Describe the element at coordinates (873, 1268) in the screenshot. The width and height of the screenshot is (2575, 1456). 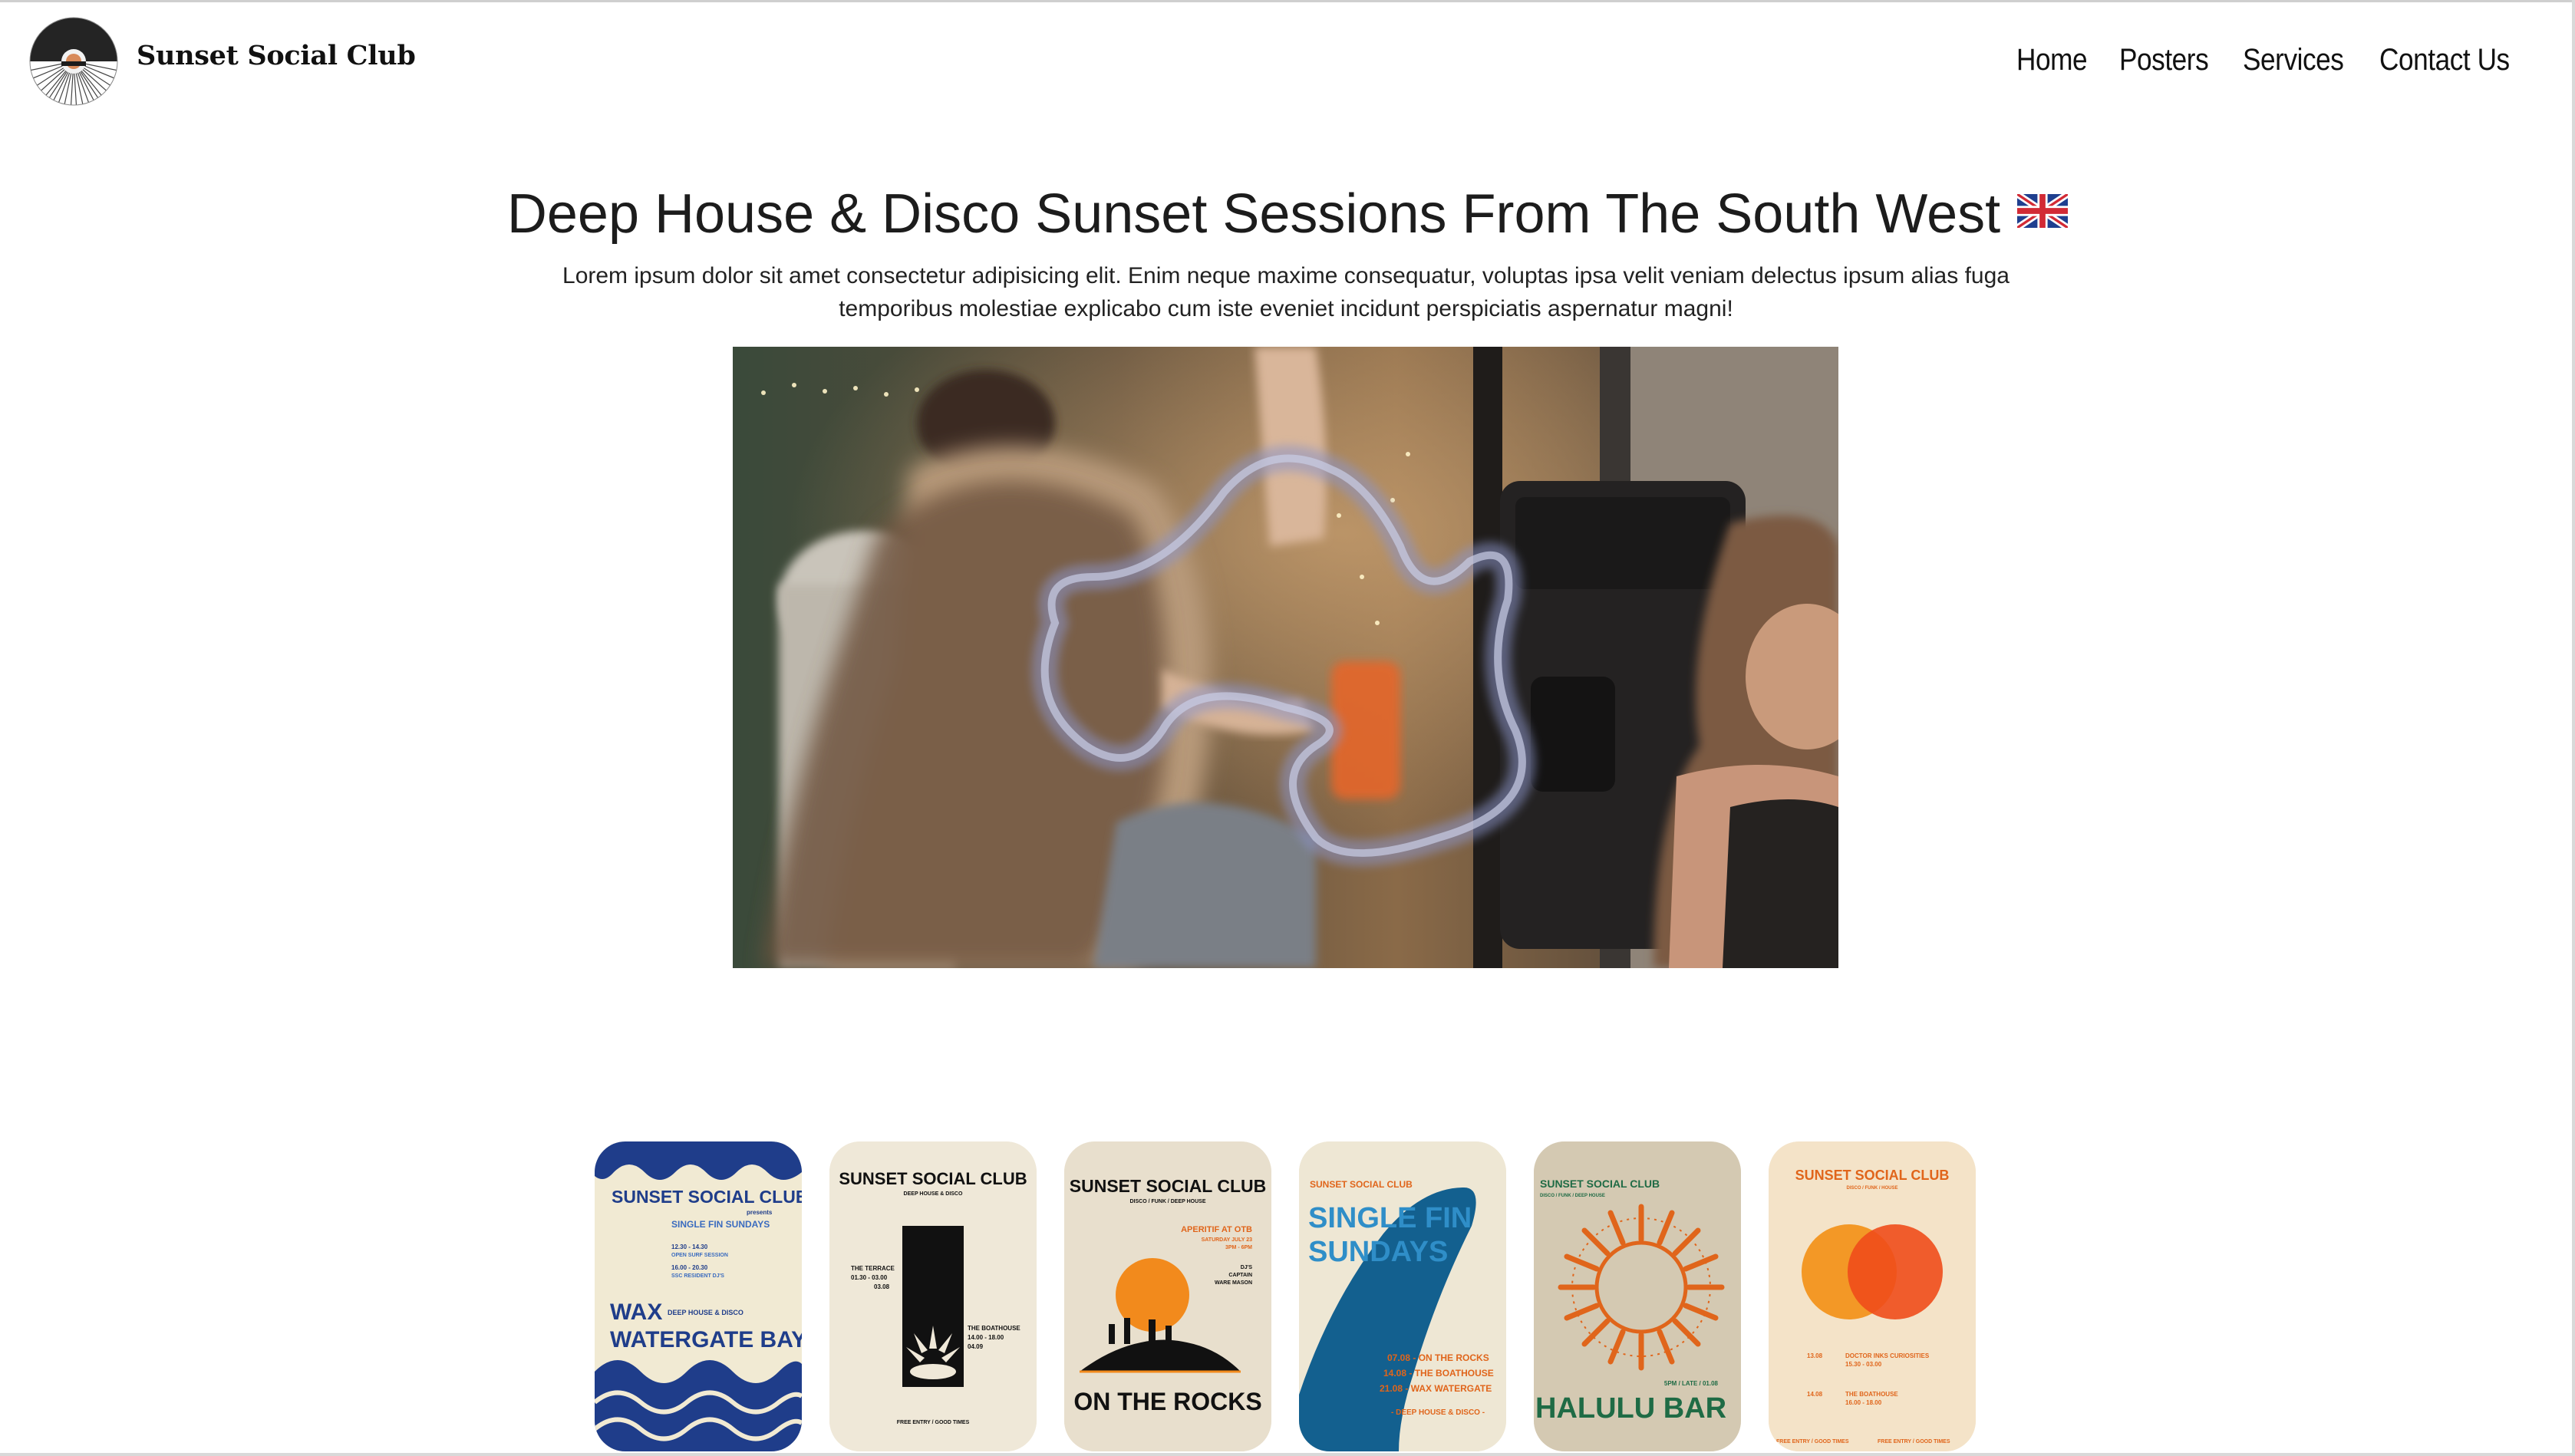
I see `poster2-left-venue: THE TERRACE` at that location.